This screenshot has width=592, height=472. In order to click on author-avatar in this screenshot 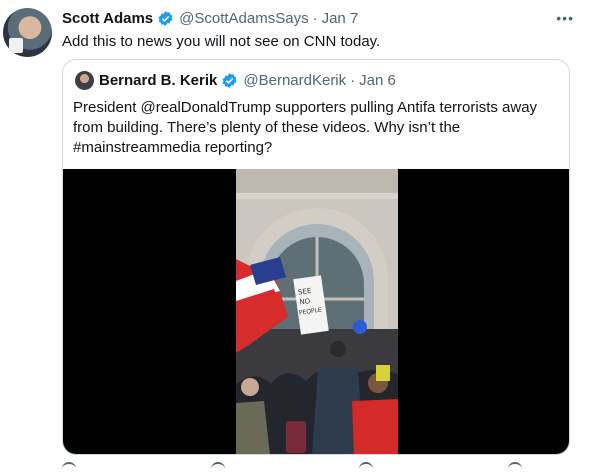, I will do `click(27, 32)`.